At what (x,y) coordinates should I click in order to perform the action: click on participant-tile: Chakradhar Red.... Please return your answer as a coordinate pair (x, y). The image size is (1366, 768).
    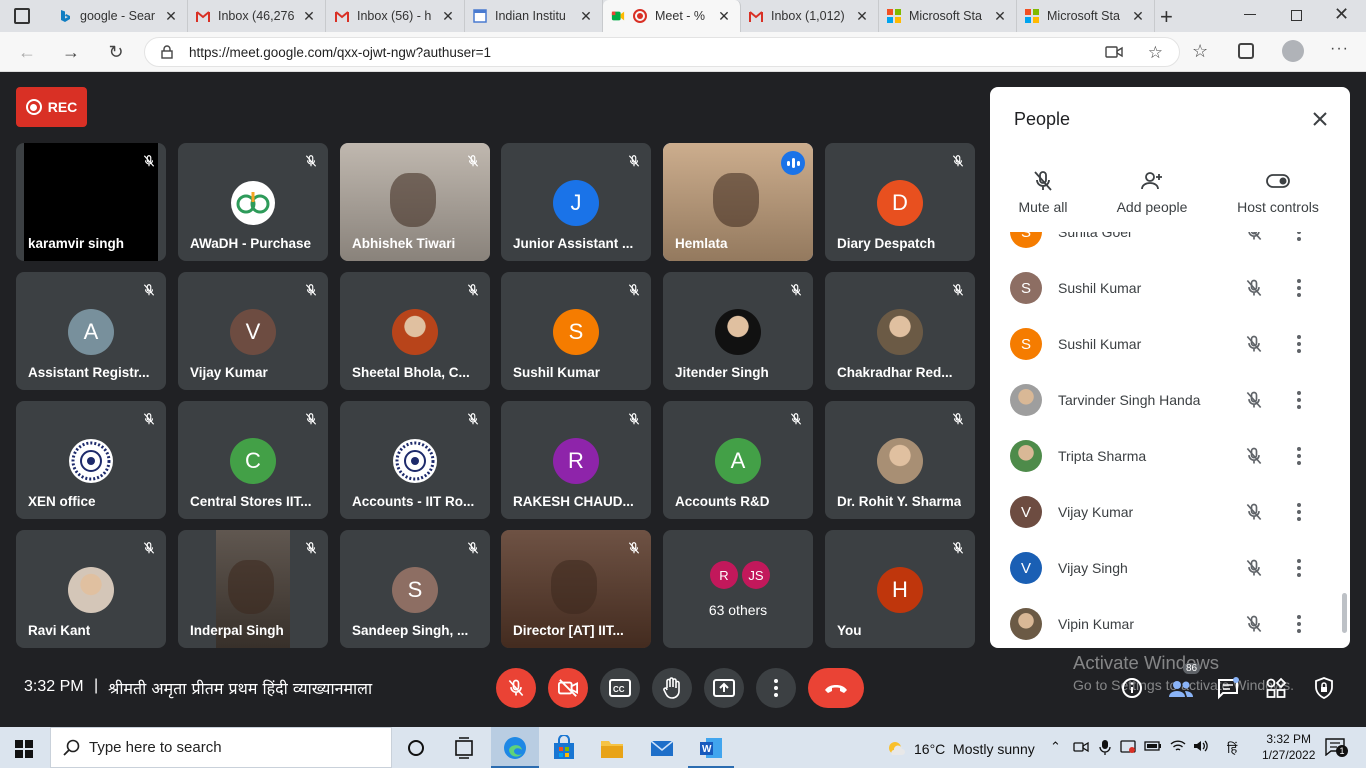
    Looking at the image, I should click on (900, 331).